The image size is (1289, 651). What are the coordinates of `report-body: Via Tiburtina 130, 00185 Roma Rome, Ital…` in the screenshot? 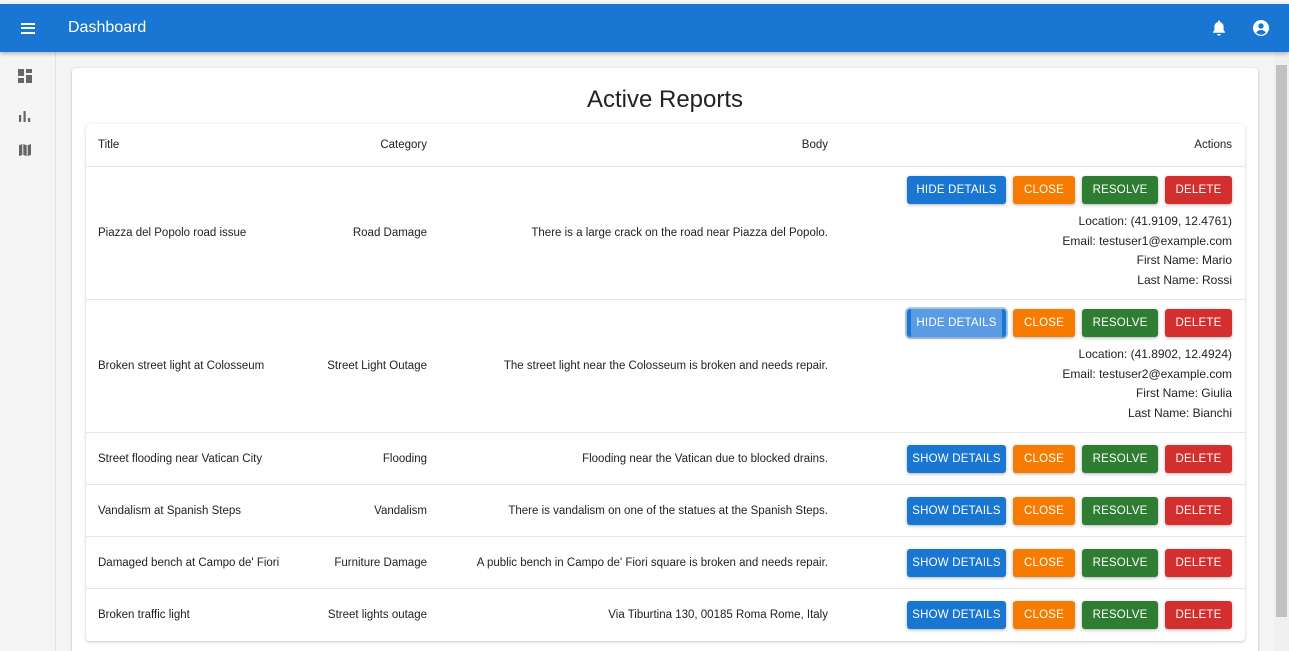 It's located at (718, 615).